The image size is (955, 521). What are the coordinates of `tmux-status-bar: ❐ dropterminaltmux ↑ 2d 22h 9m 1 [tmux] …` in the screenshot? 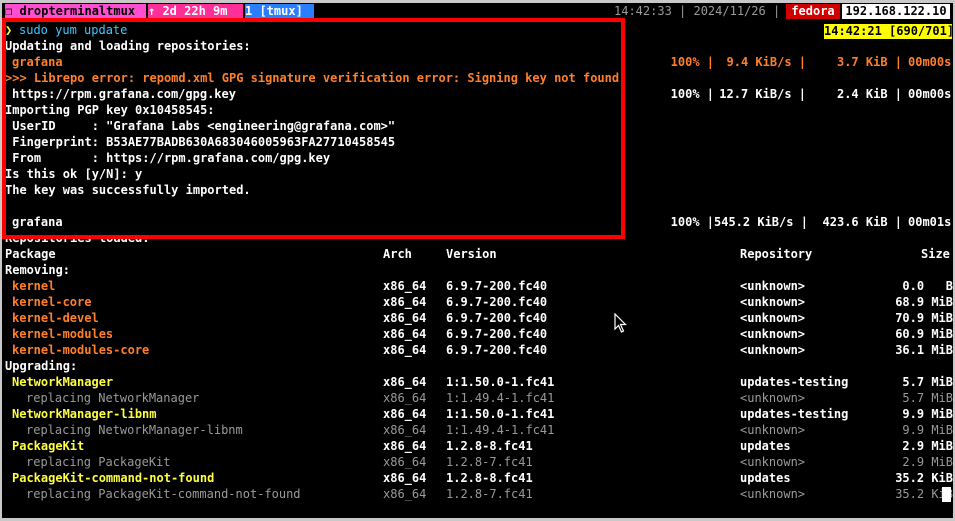 It's located at (477, 11).